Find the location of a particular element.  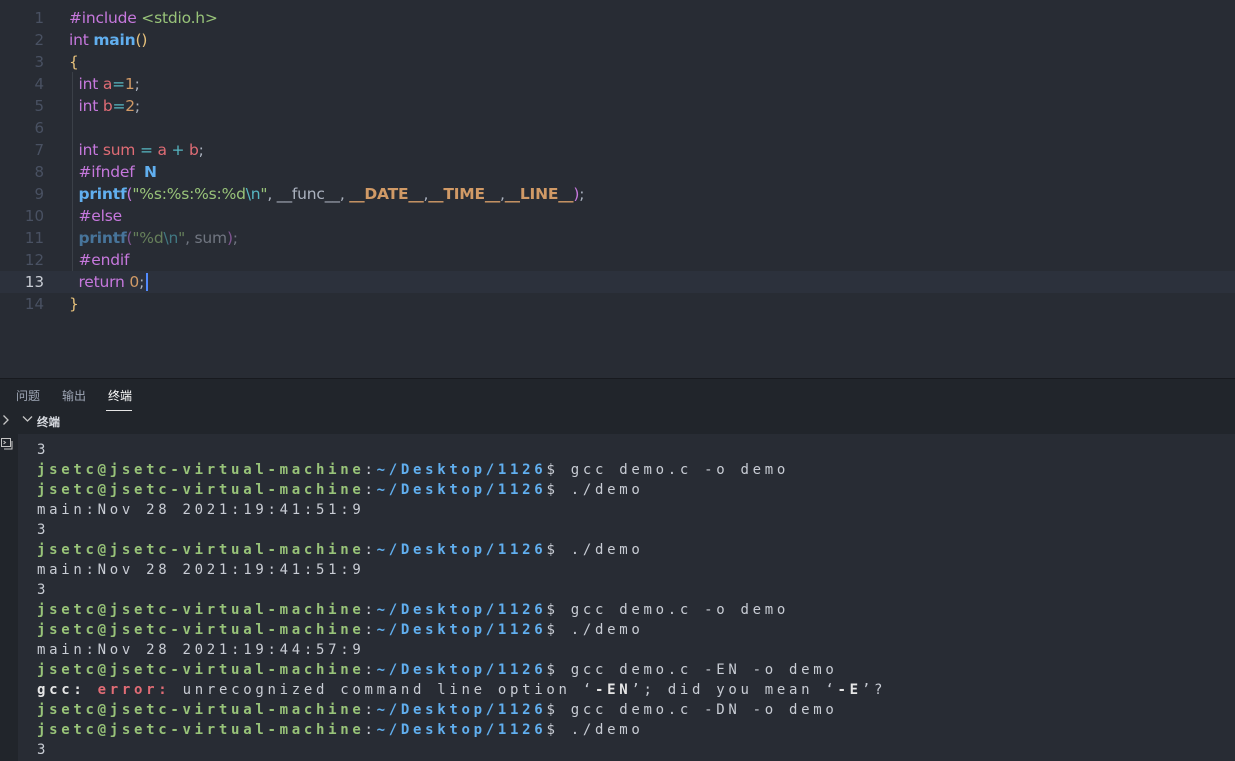

code-token: sum is located at coordinates (119, 150).